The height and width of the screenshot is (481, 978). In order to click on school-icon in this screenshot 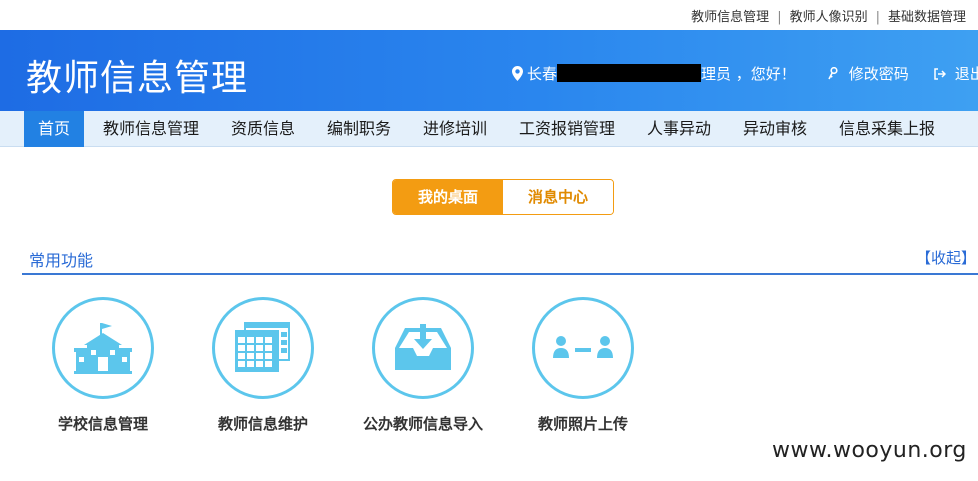, I will do `click(103, 348)`.